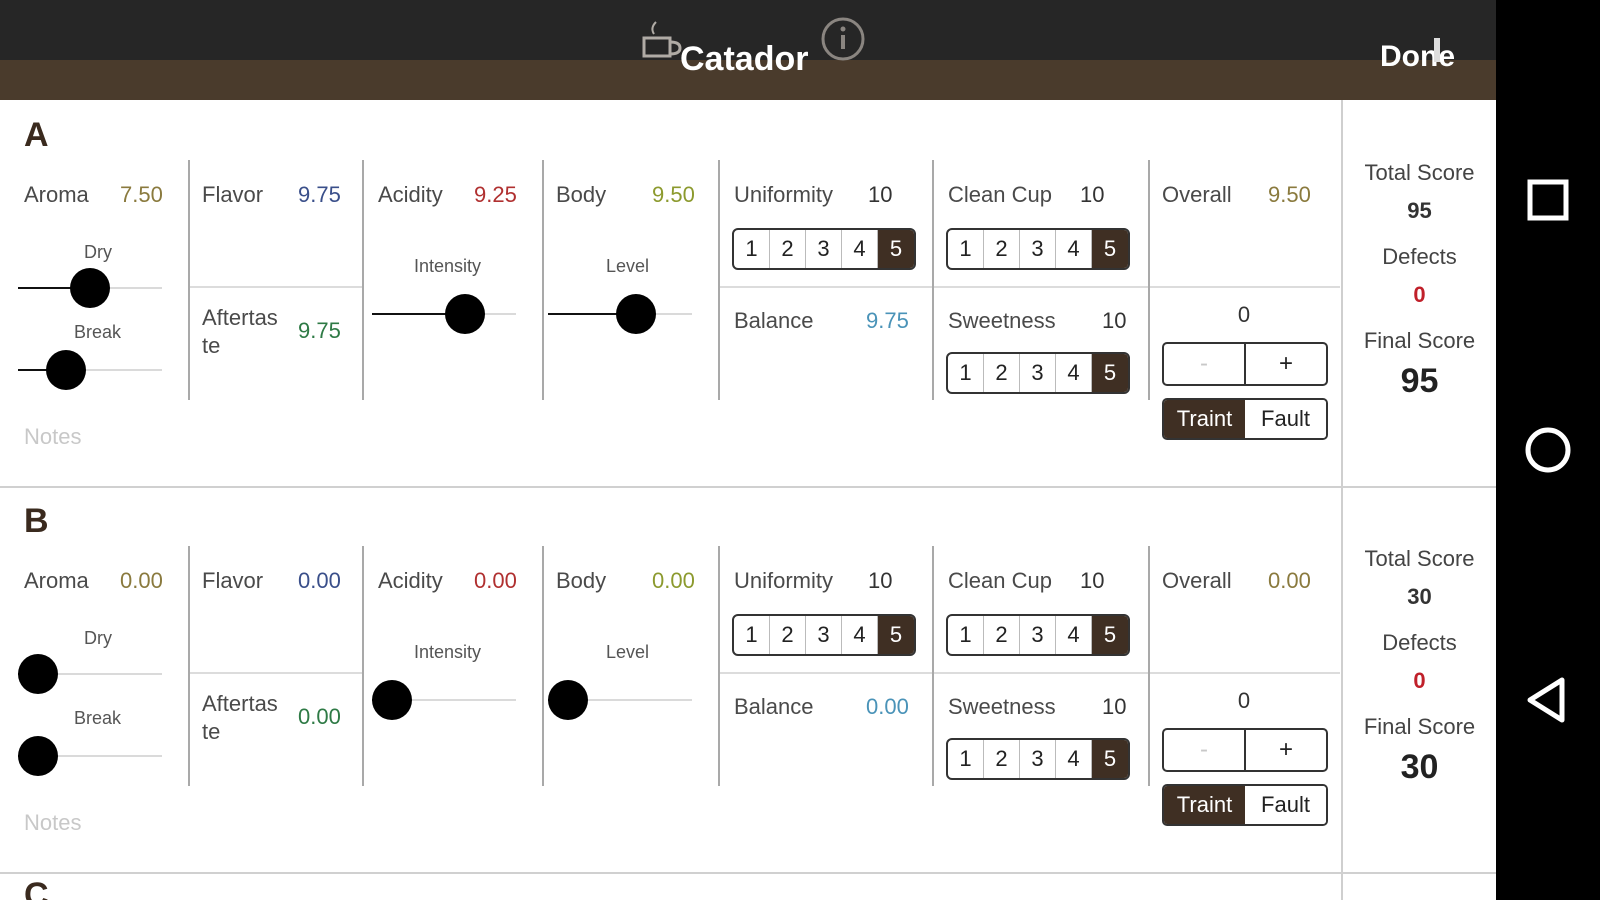  Describe the element at coordinates (1419, 596) in the screenshot. I see `total-score-value: 30` at that location.